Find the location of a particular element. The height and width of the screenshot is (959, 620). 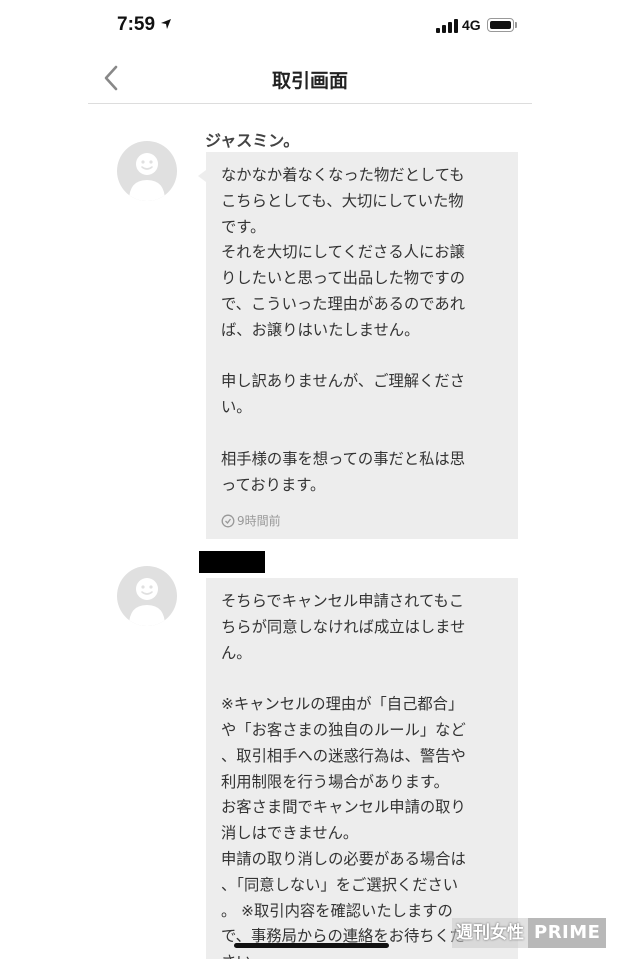

clock-icon is located at coordinates (228, 521).